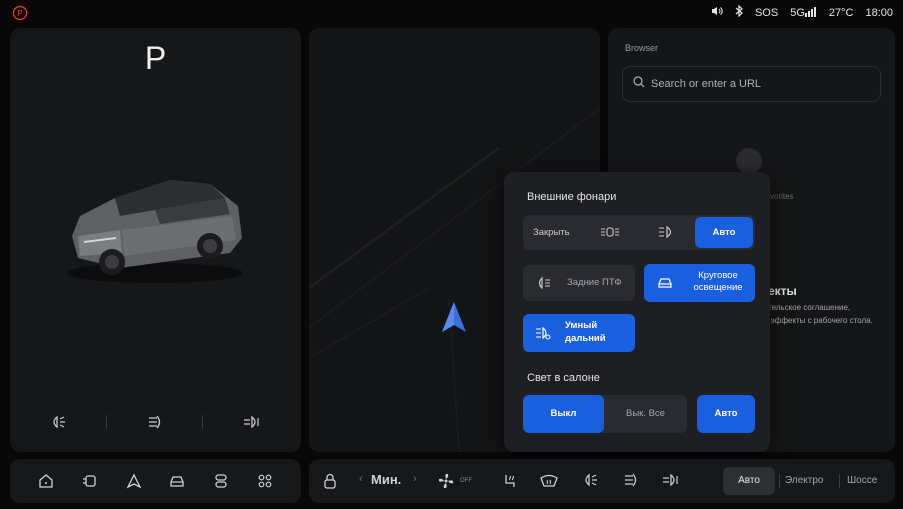 The image size is (903, 509). What do you see at coordinates (252, 422) in the screenshot?
I see `fog-light-icon` at bounding box center [252, 422].